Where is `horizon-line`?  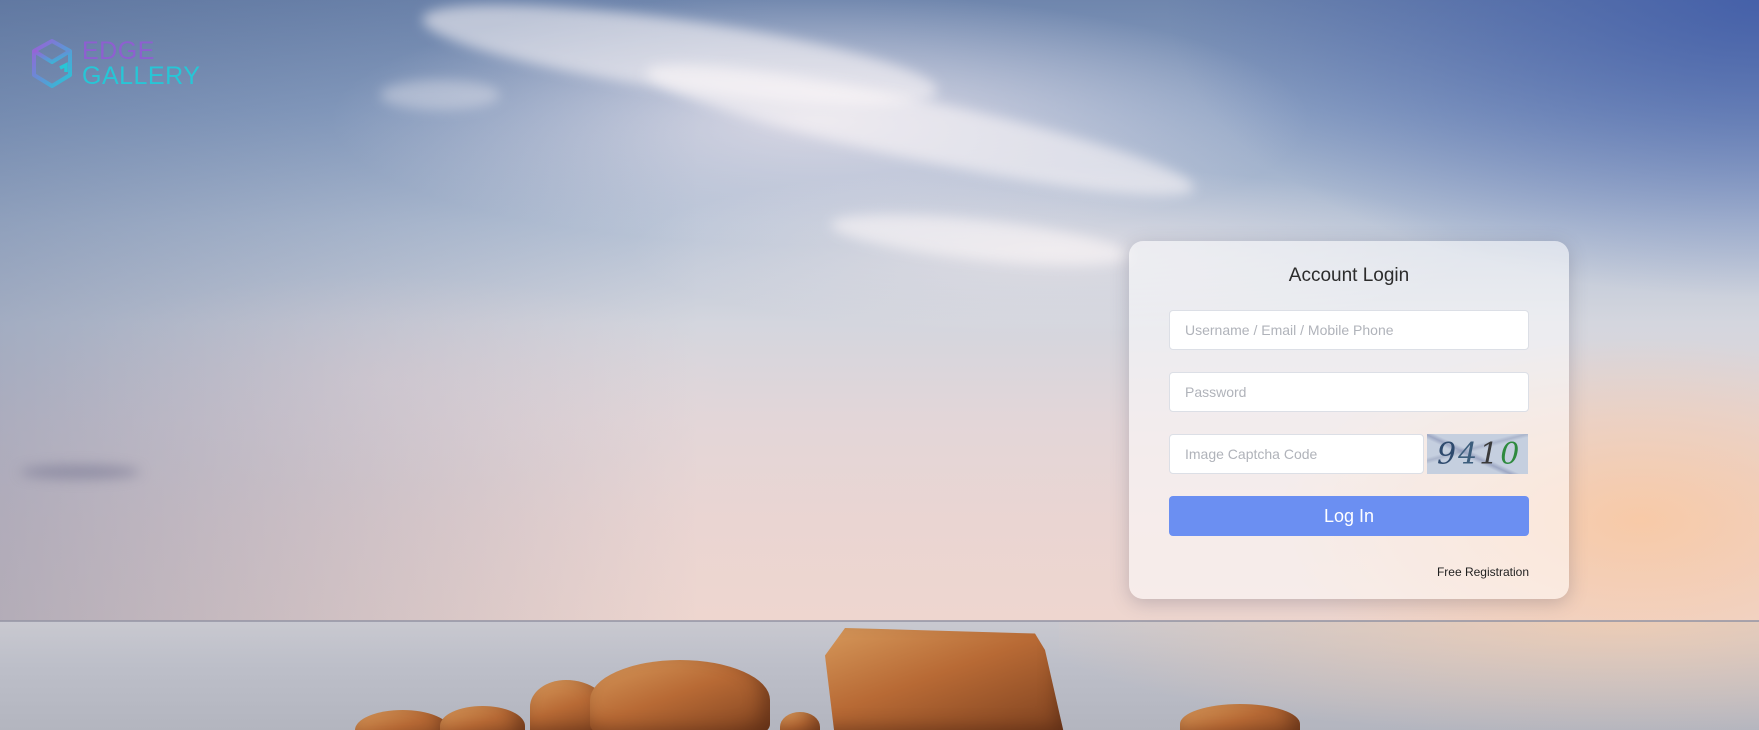
horizon-line is located at coordinates (879, 621).